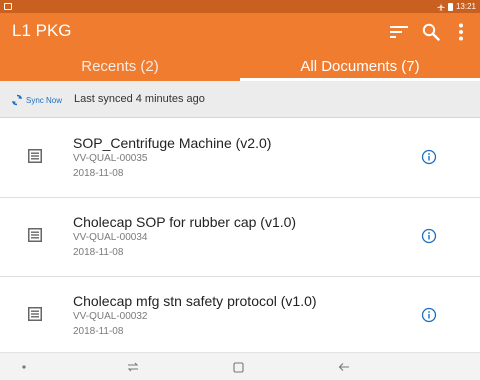 The width and height of the screenshot is (480, 380). I want to click on recent-apps-icon, so click(133, 367).